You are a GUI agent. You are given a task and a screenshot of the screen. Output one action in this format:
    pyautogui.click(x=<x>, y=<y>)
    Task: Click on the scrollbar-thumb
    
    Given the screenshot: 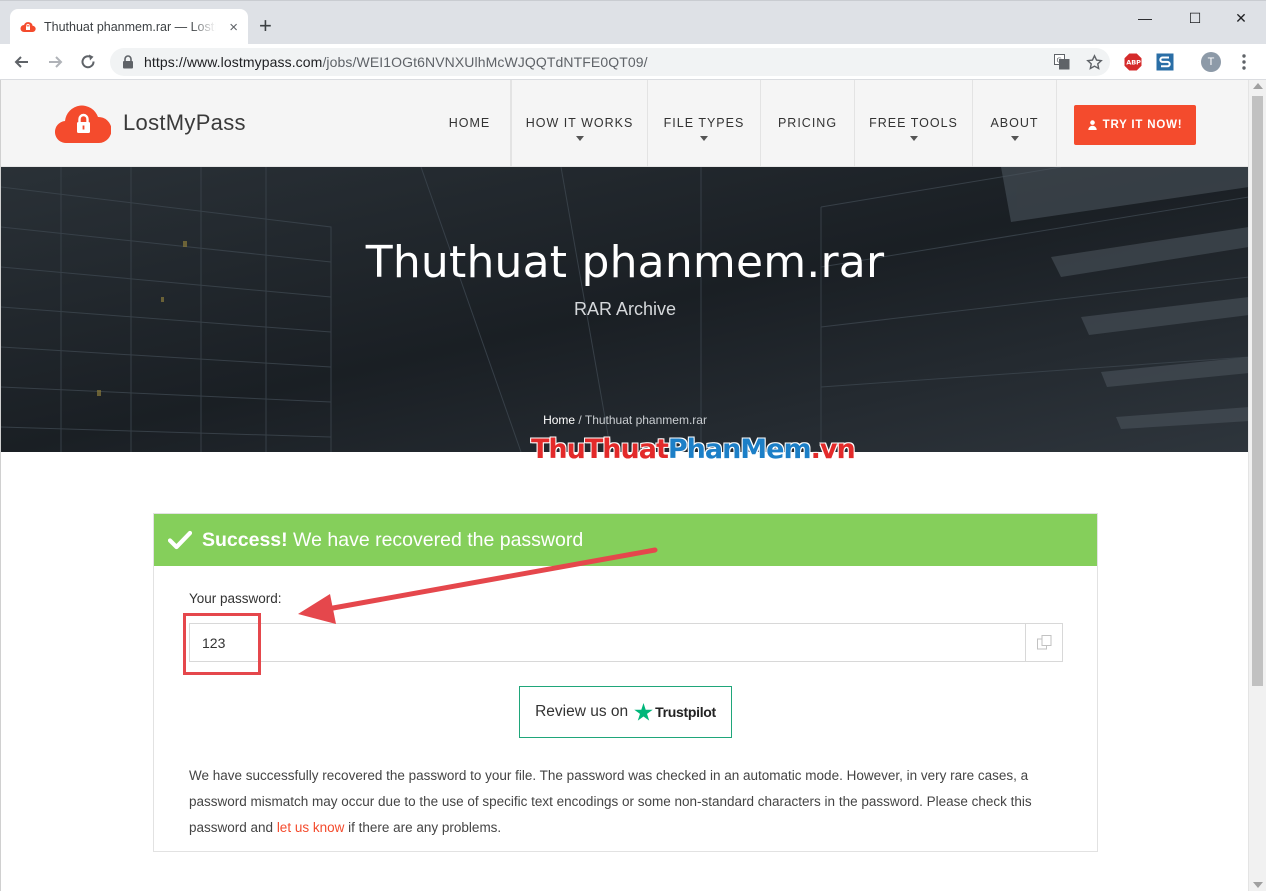 What is the action you would take?
    pyautogui.click(x=1257, y=391)
    